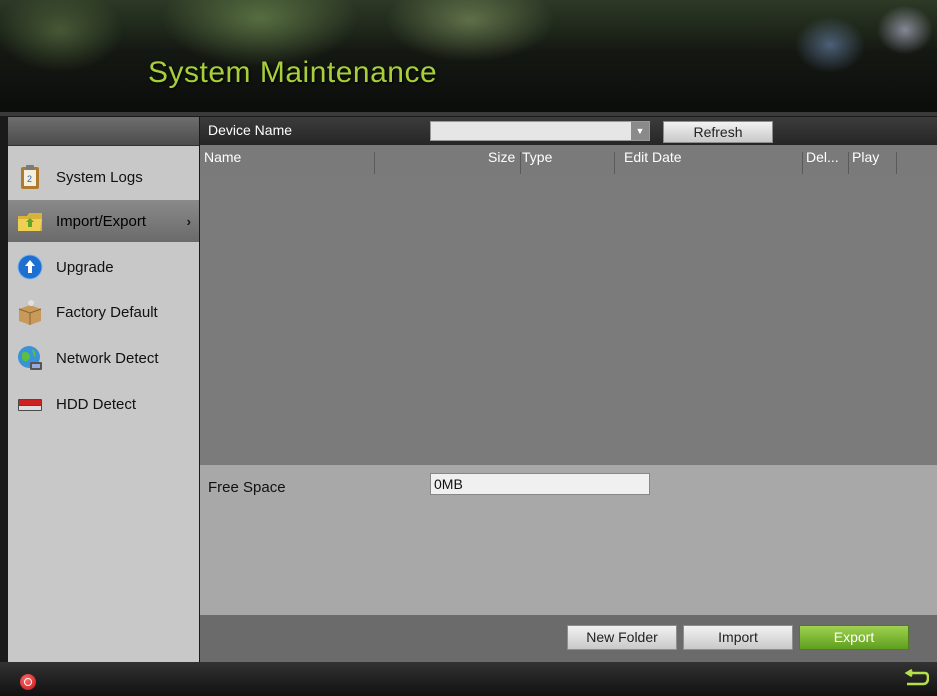  I want to click on sidebar-item-label: Network Detect, so click(107, 358).